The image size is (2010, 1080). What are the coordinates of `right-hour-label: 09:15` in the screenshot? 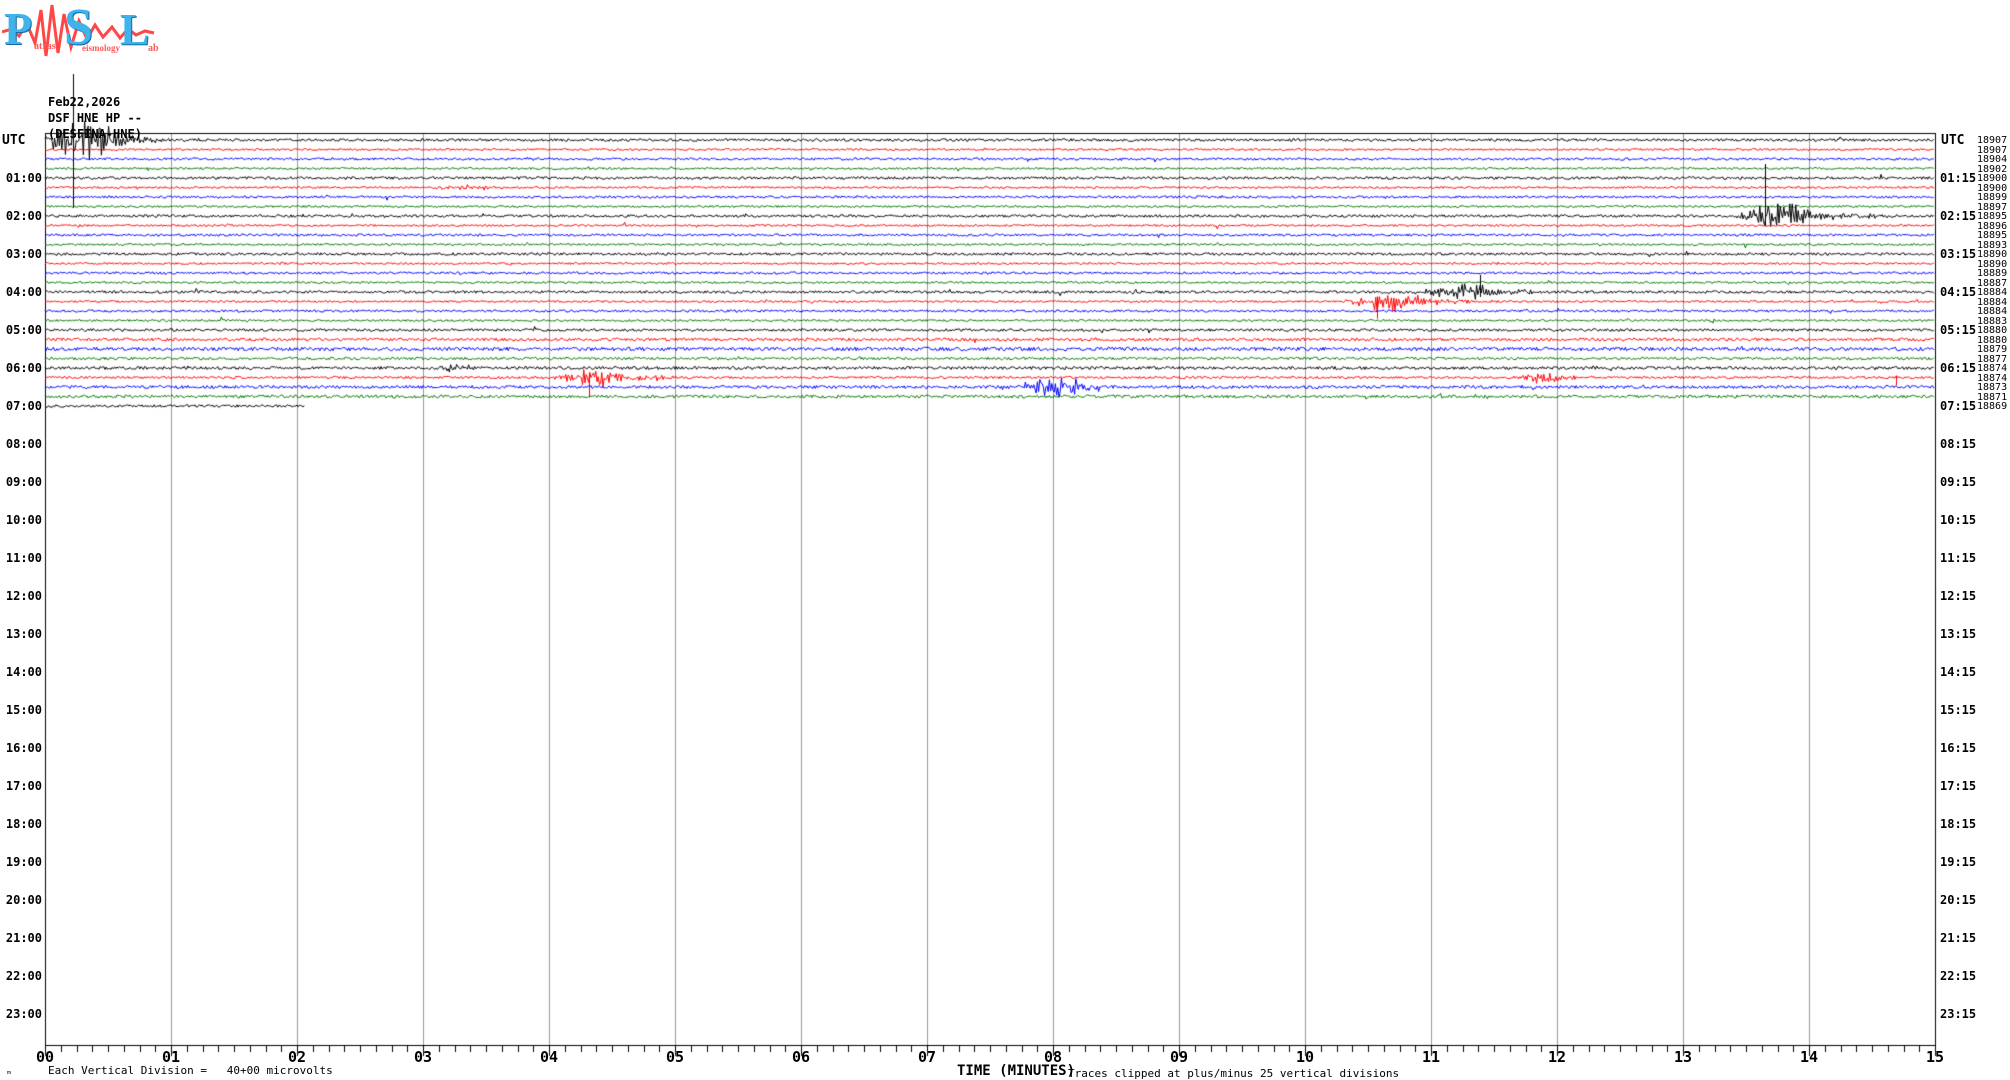 It's located at (1958, 482).